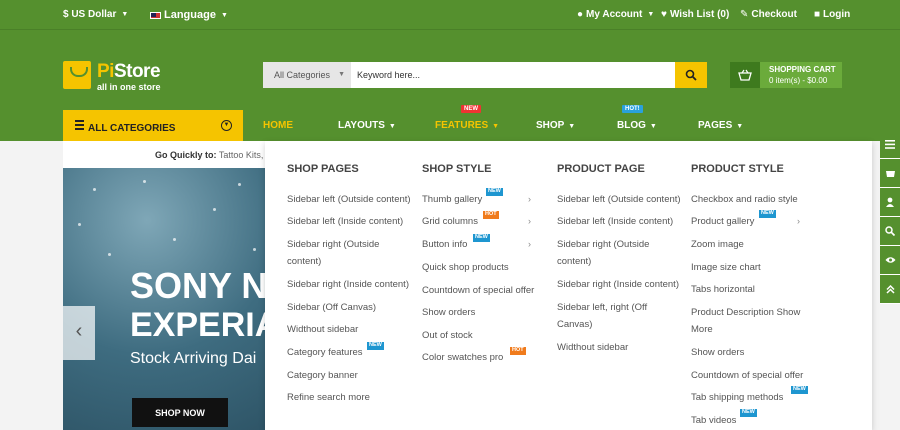 This screenshot has height=430, width=900. Describe the element at coordinates (786, 75) in the screenshot. I see `shopping-cart-button: SHOPPING CART 0 item(s) - $0.00` at that location.